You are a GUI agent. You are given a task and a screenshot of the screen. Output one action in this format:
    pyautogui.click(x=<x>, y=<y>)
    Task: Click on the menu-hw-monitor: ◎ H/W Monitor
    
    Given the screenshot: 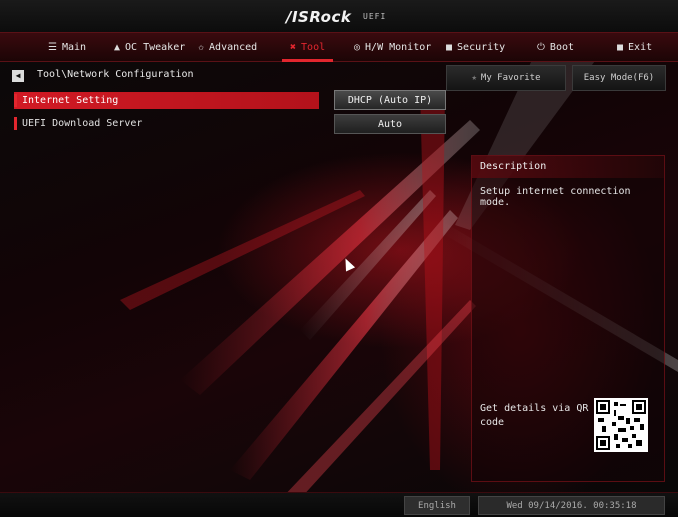 What is the action you would take?
    pyautogui.click(x=392, y=47)
    